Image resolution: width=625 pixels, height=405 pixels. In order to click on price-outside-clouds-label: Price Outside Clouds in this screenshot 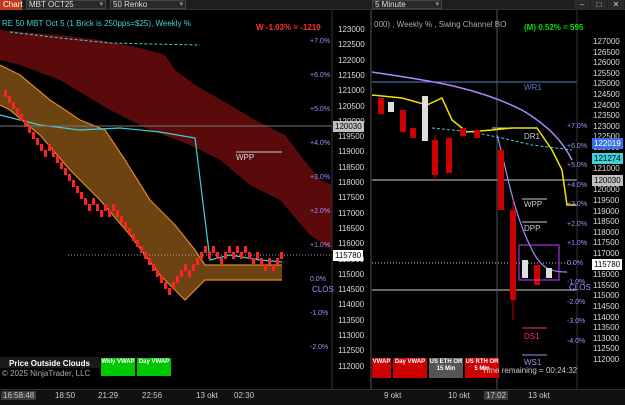, I will do `click(50, 362)`.